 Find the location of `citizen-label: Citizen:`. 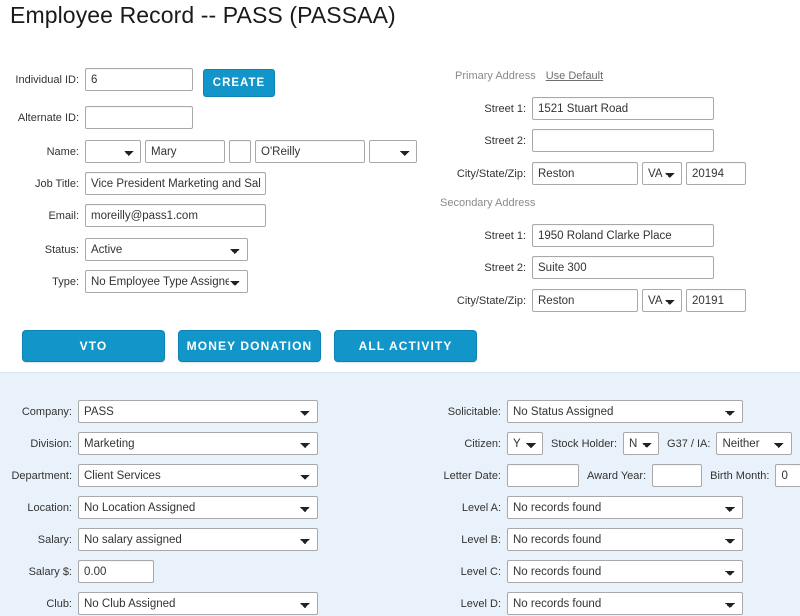

citizen-label: Citizen: is located at coordinates (482, 443).